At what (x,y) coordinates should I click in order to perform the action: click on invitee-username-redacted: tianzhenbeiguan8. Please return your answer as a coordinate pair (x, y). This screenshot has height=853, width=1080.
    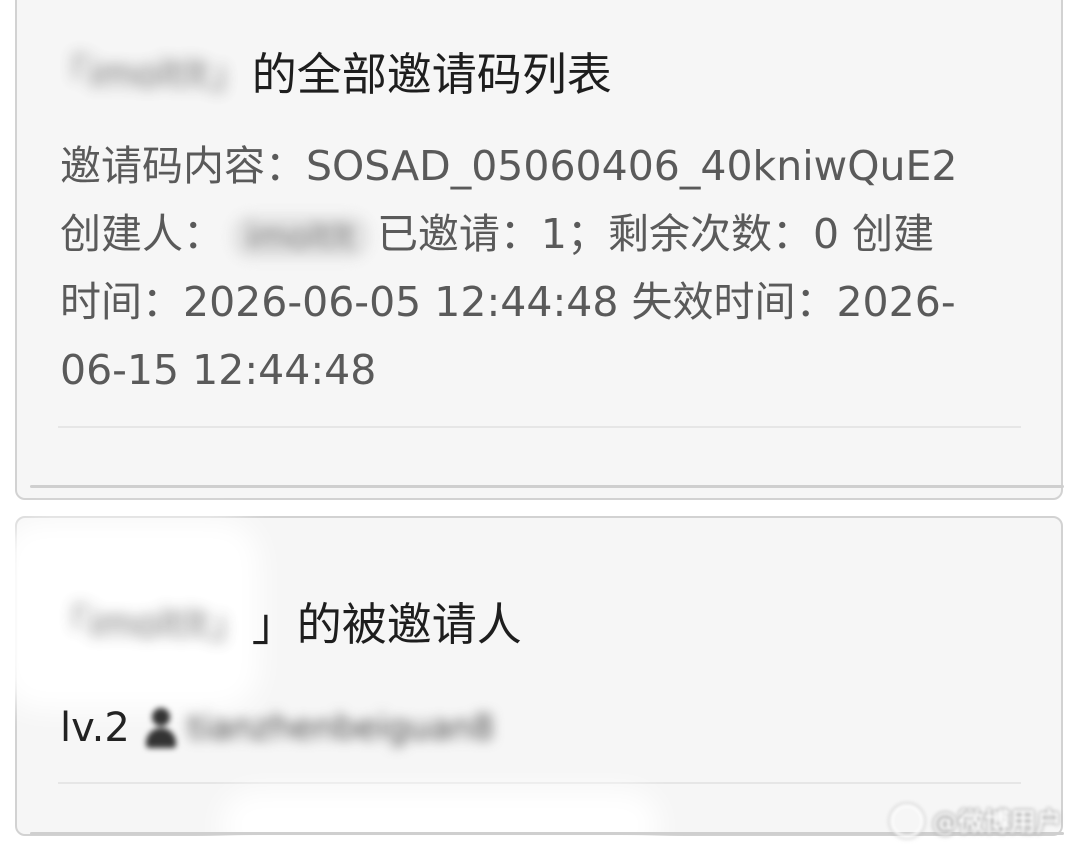
    Looking at the image, I should click on (341, 728).